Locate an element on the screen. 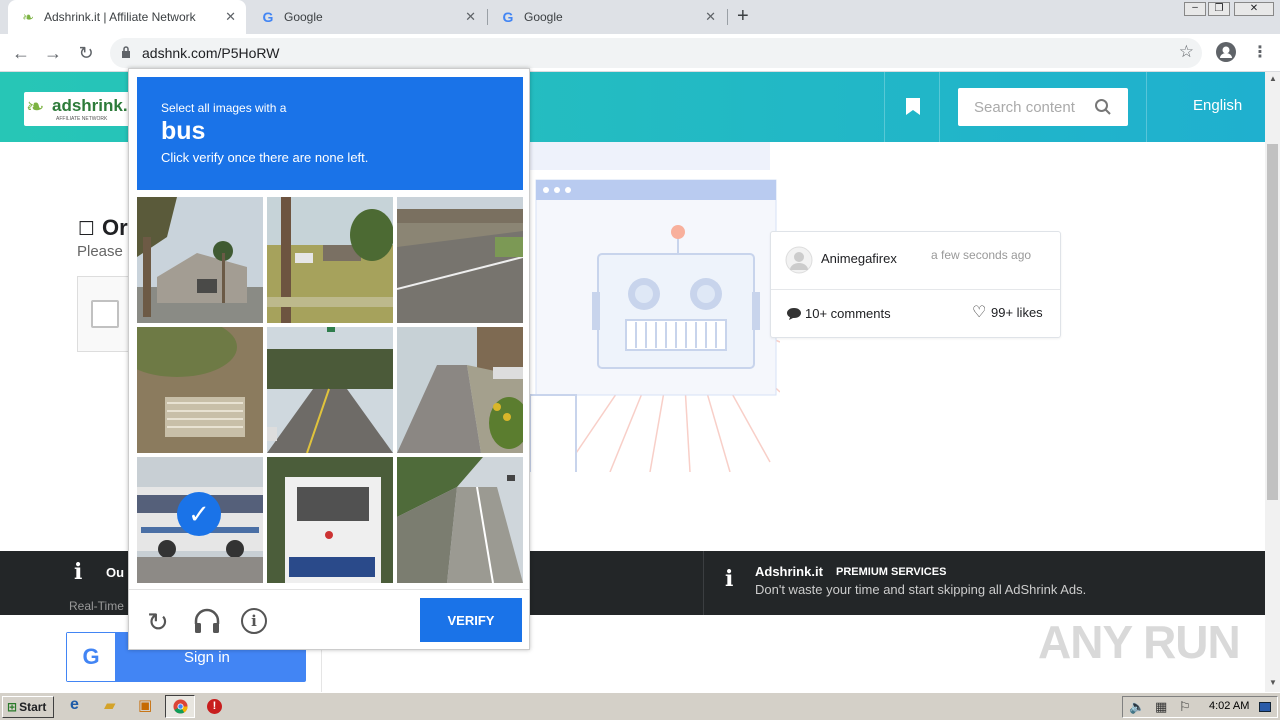  start-label: Start is located at coordinates (33, 707).